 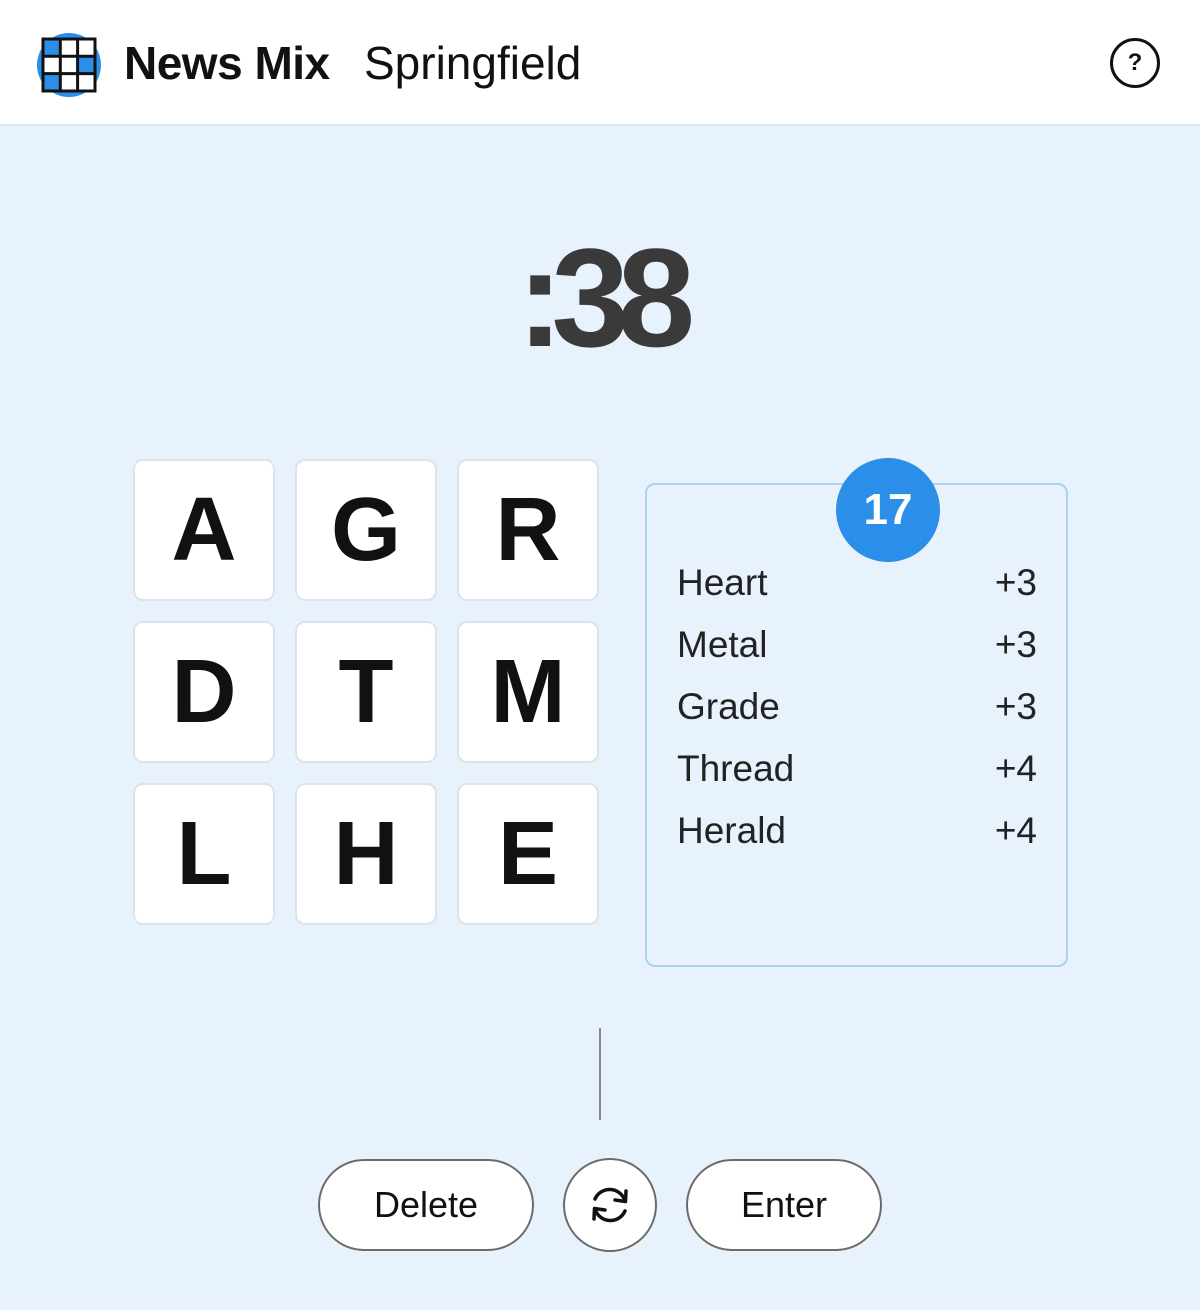 I want to click on shuffle-button, so click(x=610, y=1205).